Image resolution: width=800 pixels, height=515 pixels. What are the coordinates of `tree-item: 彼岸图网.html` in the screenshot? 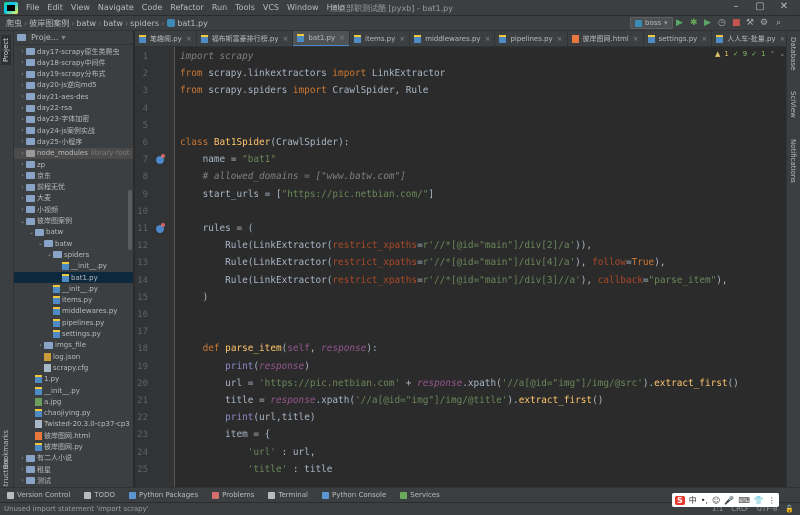 It's located at (73, 435).